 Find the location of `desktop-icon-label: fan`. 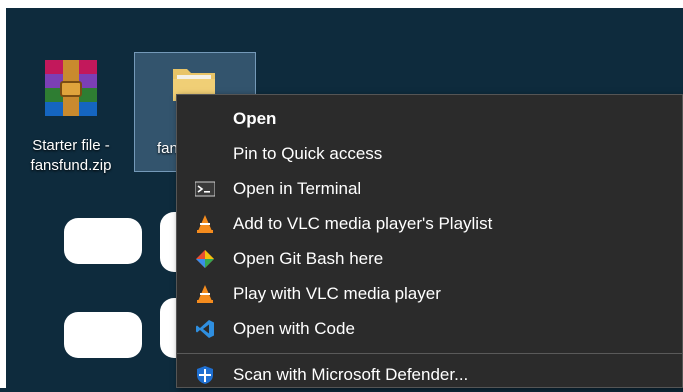

desktop-icon-label: fan is located at coordinates (167, 148).